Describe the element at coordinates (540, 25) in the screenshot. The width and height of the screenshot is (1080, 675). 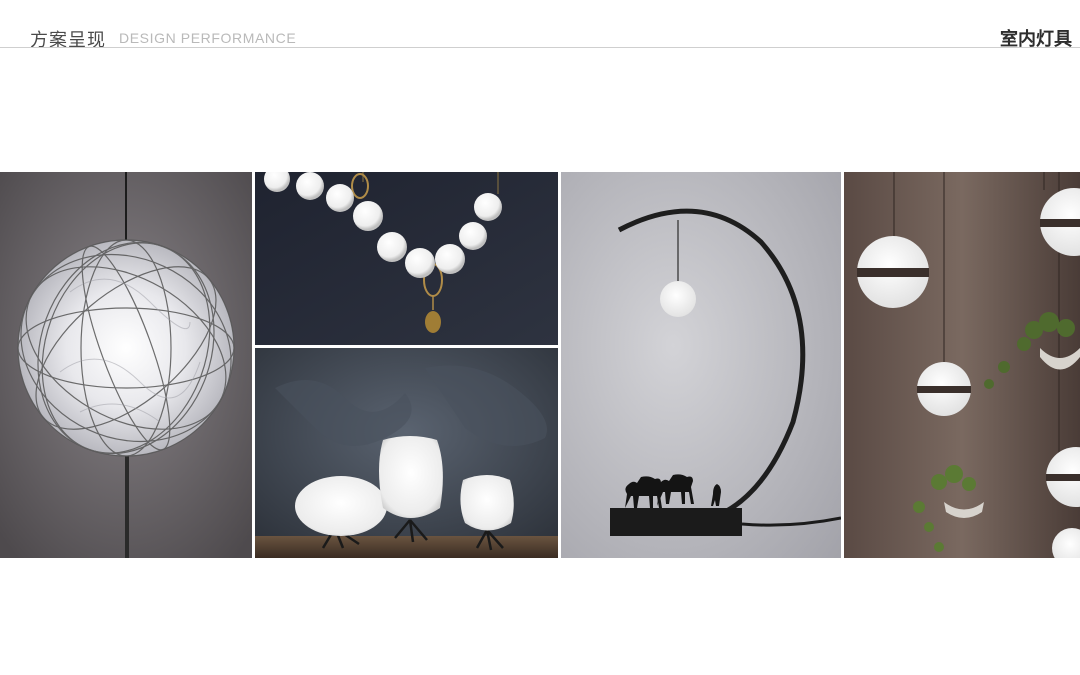
I see `page-header: 方案呈现 DESIGN PERFORMANCE 室内灯具` at that location.